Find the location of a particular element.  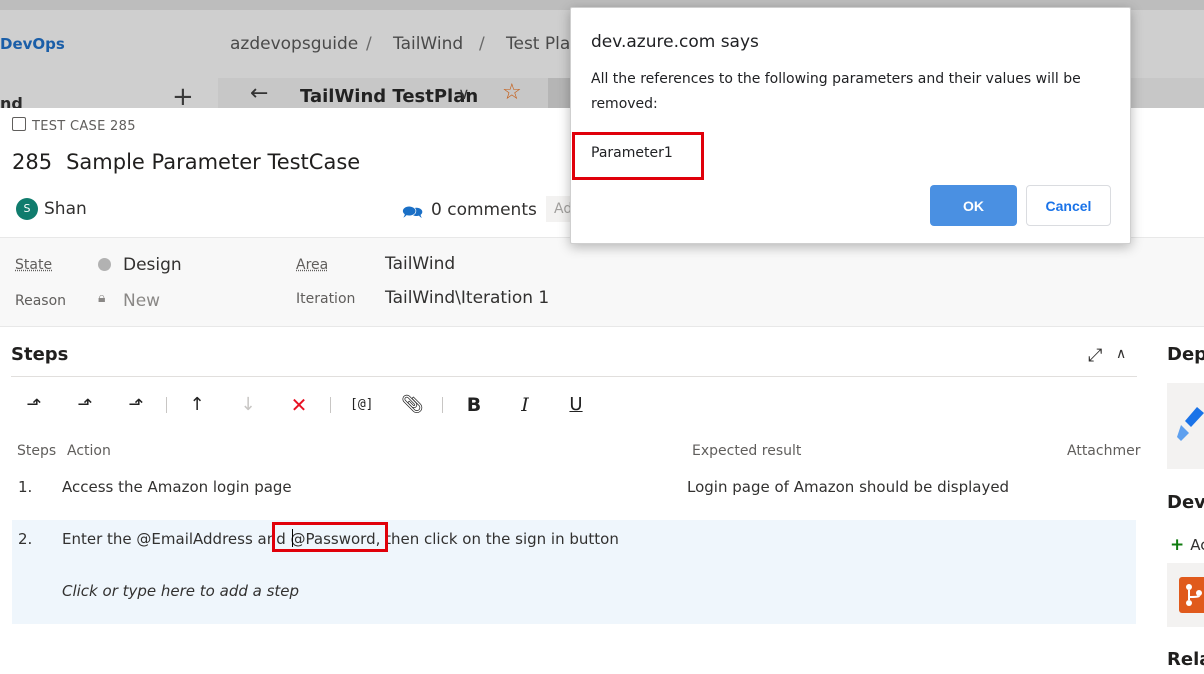

add-tag-button: Ad is located at coordinates (558, 209).